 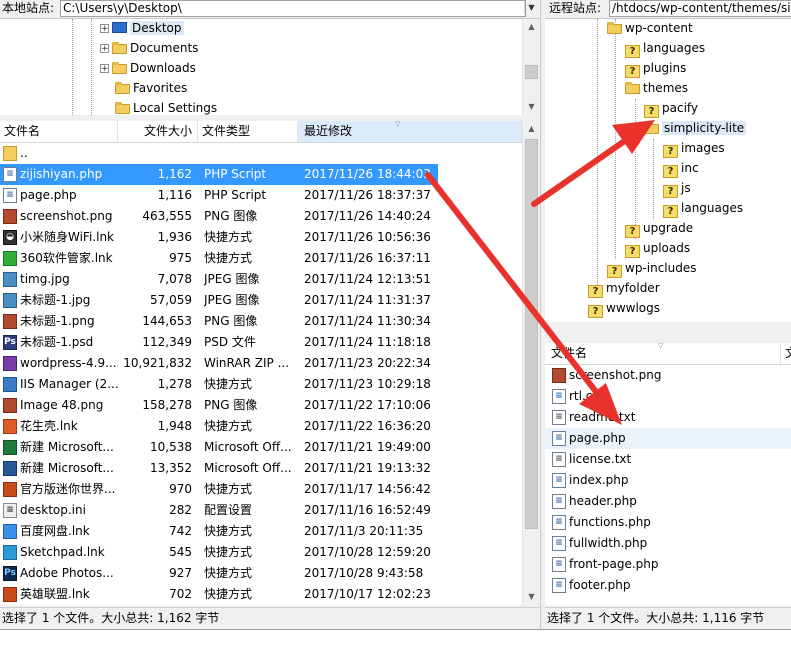 What do you see at coordinates (166, 107) in the screenshot?
I see `local-tree-item-local-settings: Local Settings` at bounding box center [166, 107].